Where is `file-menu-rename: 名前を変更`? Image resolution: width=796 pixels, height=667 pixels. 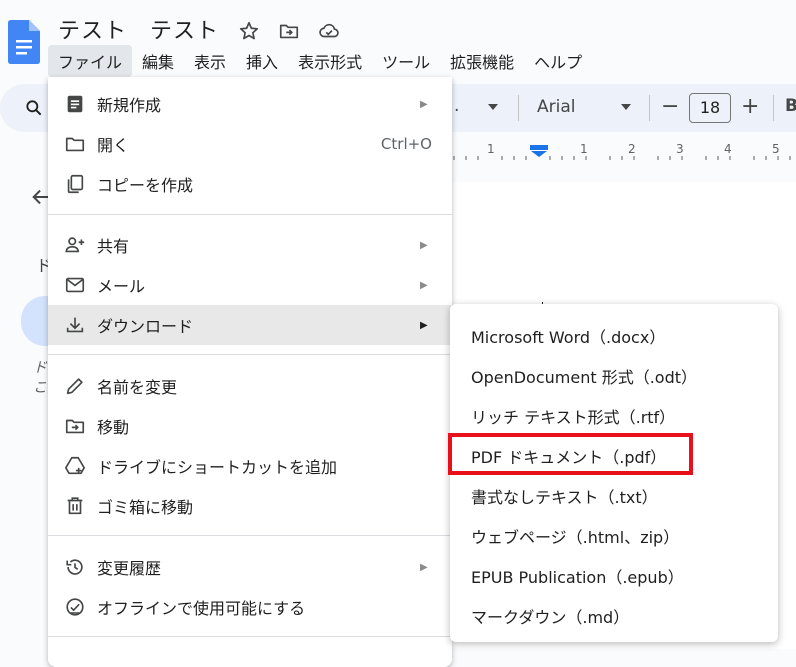 file-menu-rename: 名前を変更 is located at coordinates (250, 386).